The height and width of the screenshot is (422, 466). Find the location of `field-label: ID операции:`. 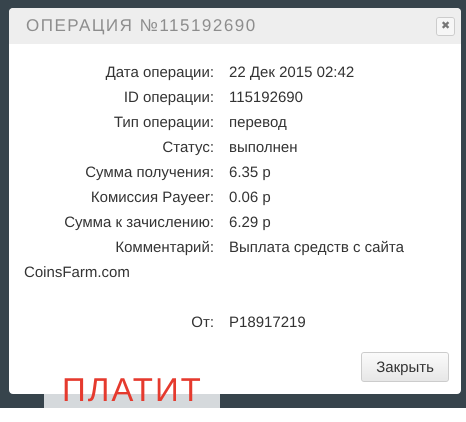

field-label: ID операции: is located at coordinates (168, 98).